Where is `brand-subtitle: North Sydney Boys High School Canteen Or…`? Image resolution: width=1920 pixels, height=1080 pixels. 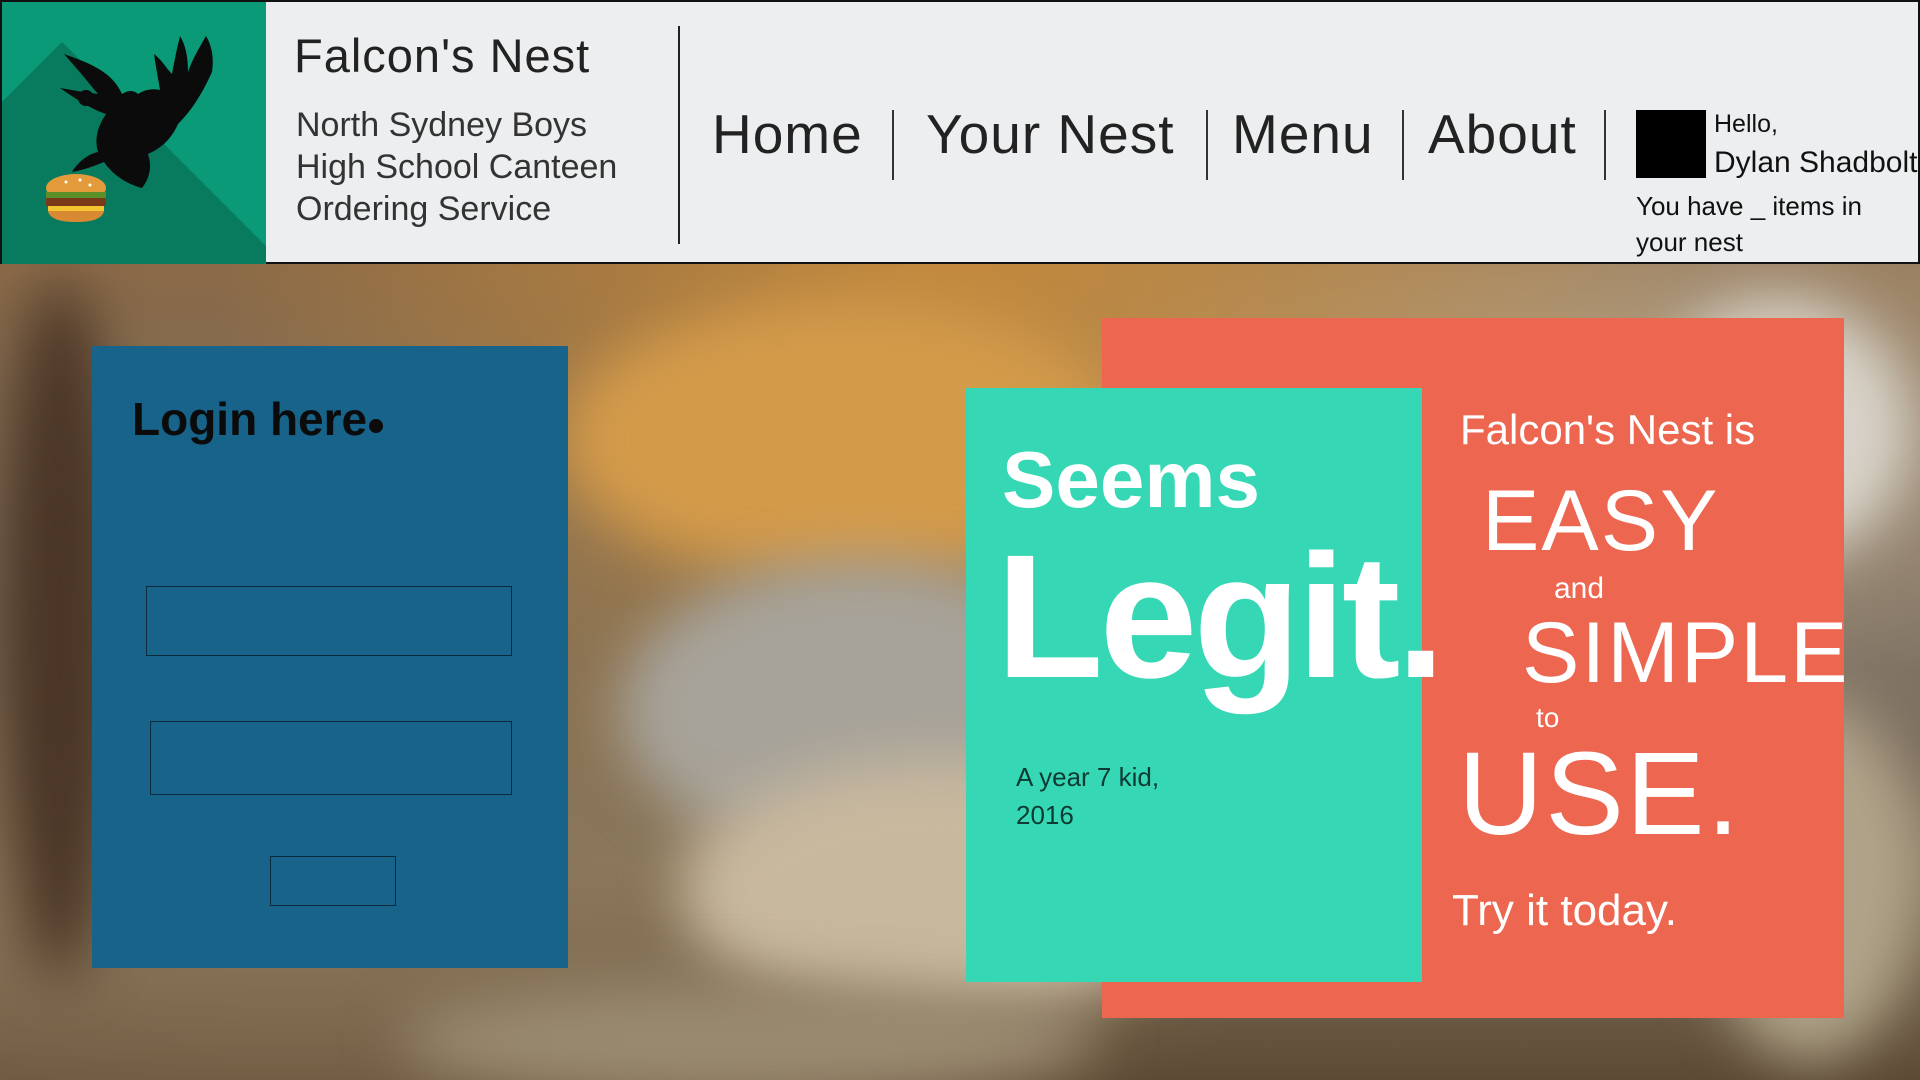
brand-subtitle: North Sydney Boys High School Canteen Or… is located at coordinates (486, 167).